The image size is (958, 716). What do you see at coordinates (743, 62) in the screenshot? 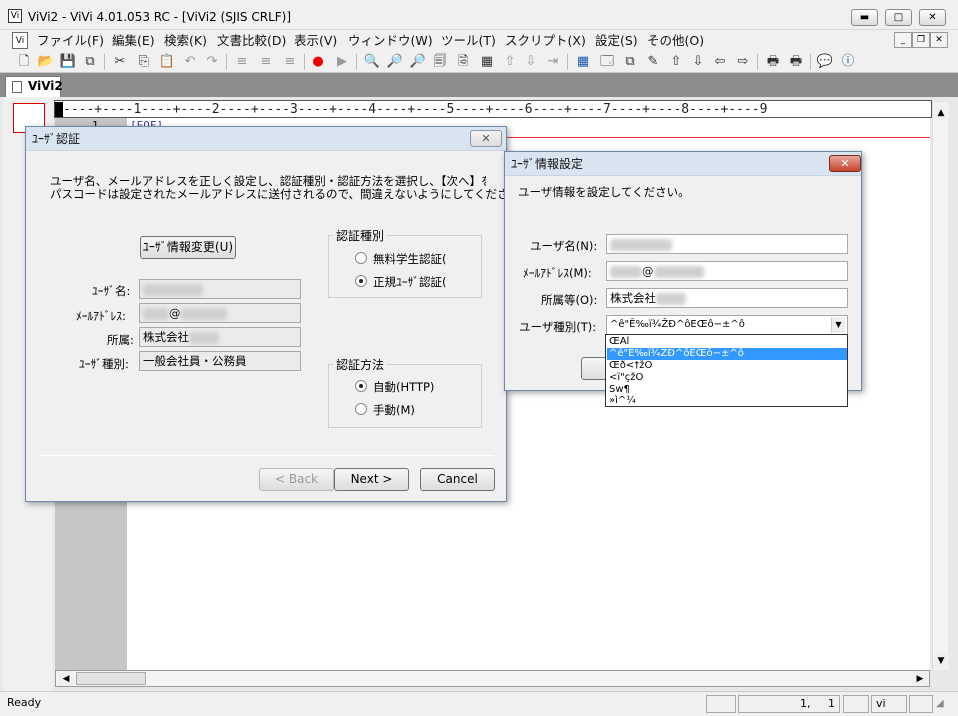
I see `nav-right-icon: ⇨` at bounding box center [743, 62].